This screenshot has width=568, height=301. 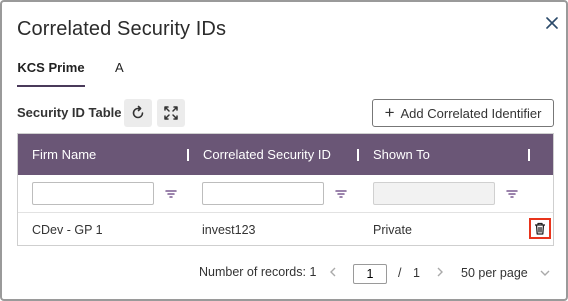 What do you see at coordinates (64, 154) in the screenshot?
I see `column-header-firm-name: Firm Name` at bounding box center [64, 154].